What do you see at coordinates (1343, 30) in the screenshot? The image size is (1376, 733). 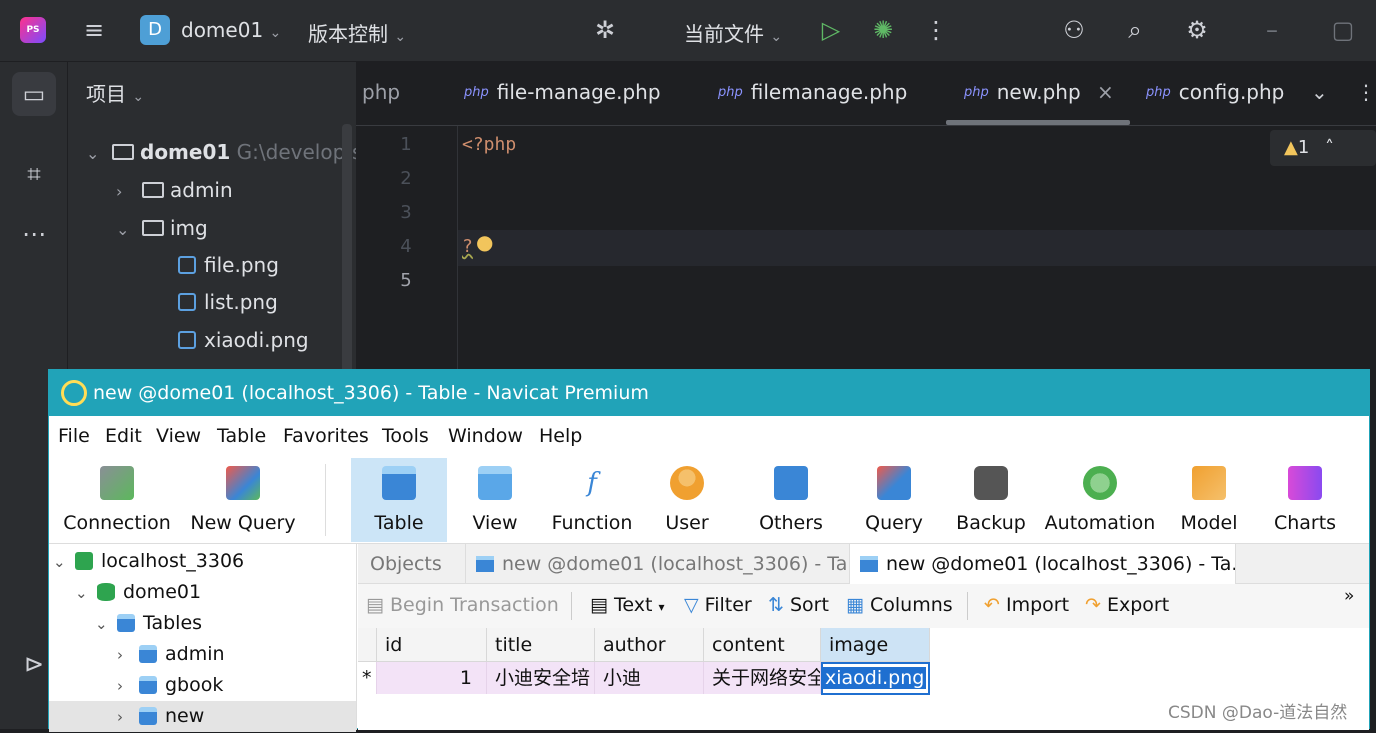 I see `maximize-icon: ▢` at bounding box center [1343, 30].